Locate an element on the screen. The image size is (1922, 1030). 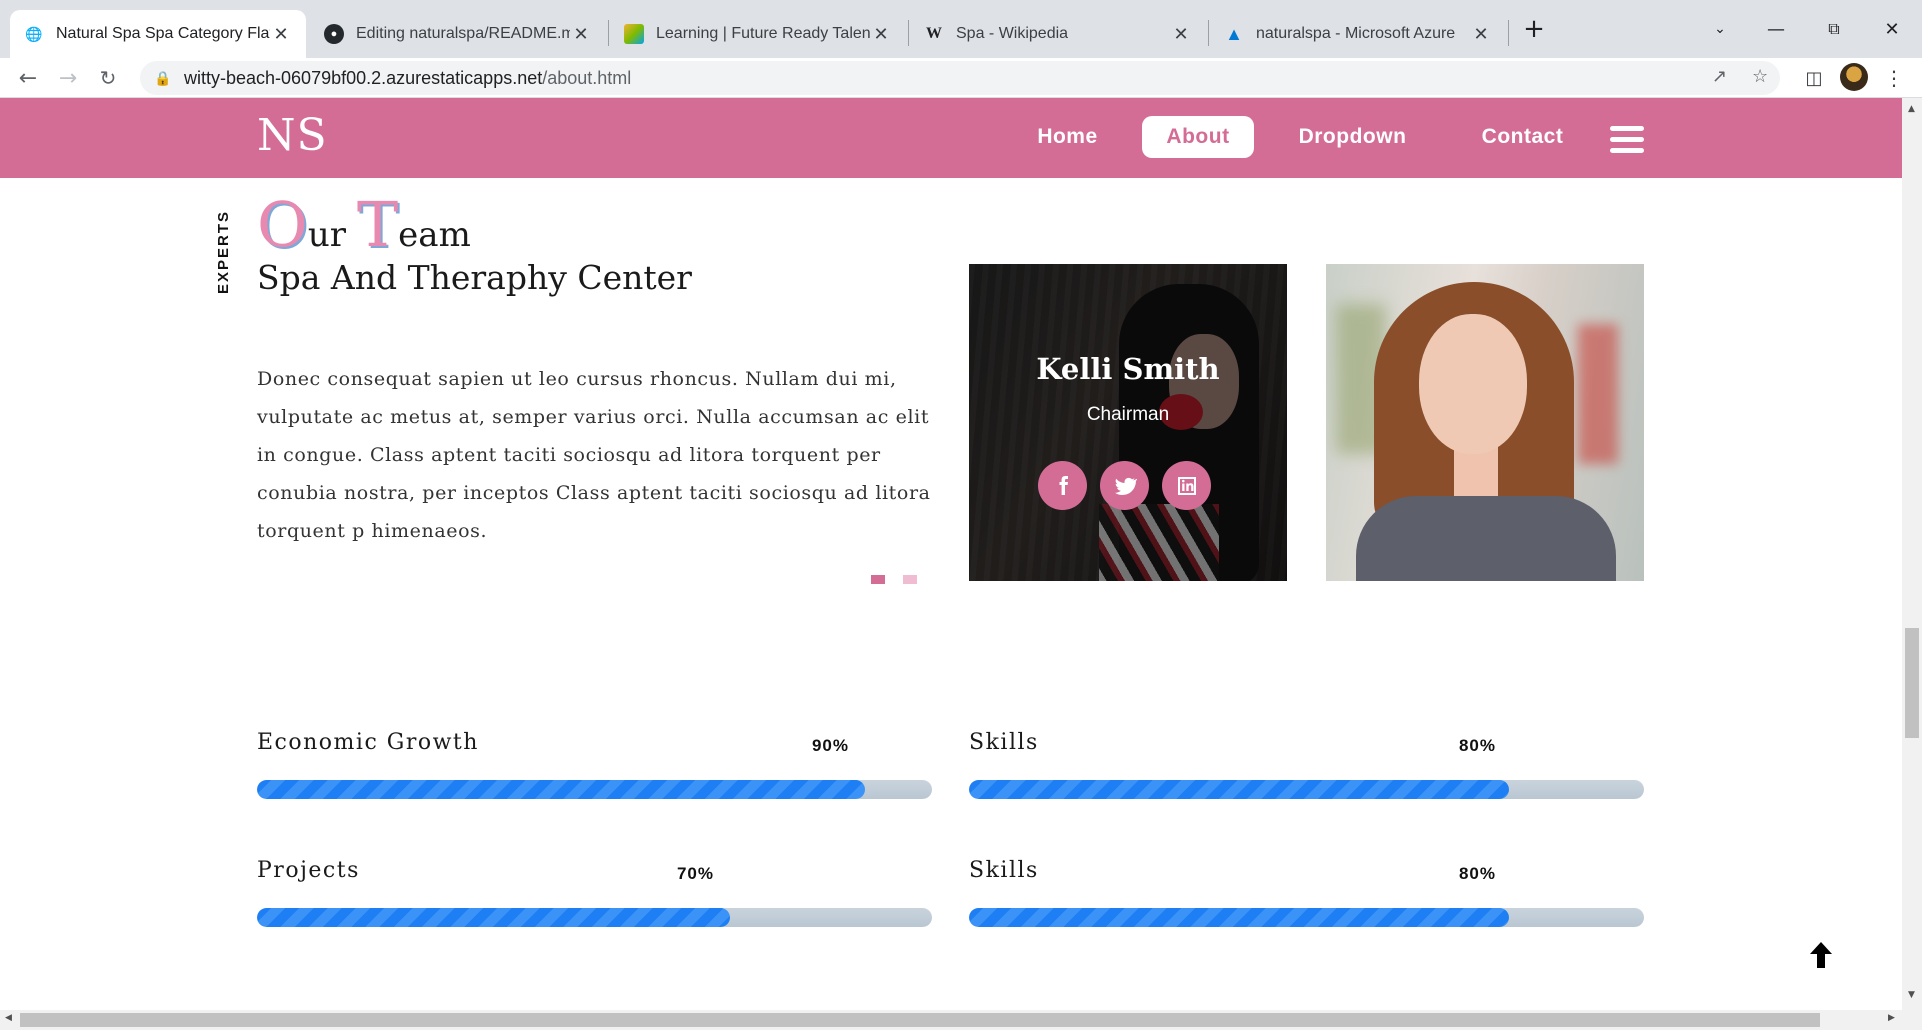
tab-learning: Learning | Future Ready Talent ✕ is located at coordinates (758, 34).